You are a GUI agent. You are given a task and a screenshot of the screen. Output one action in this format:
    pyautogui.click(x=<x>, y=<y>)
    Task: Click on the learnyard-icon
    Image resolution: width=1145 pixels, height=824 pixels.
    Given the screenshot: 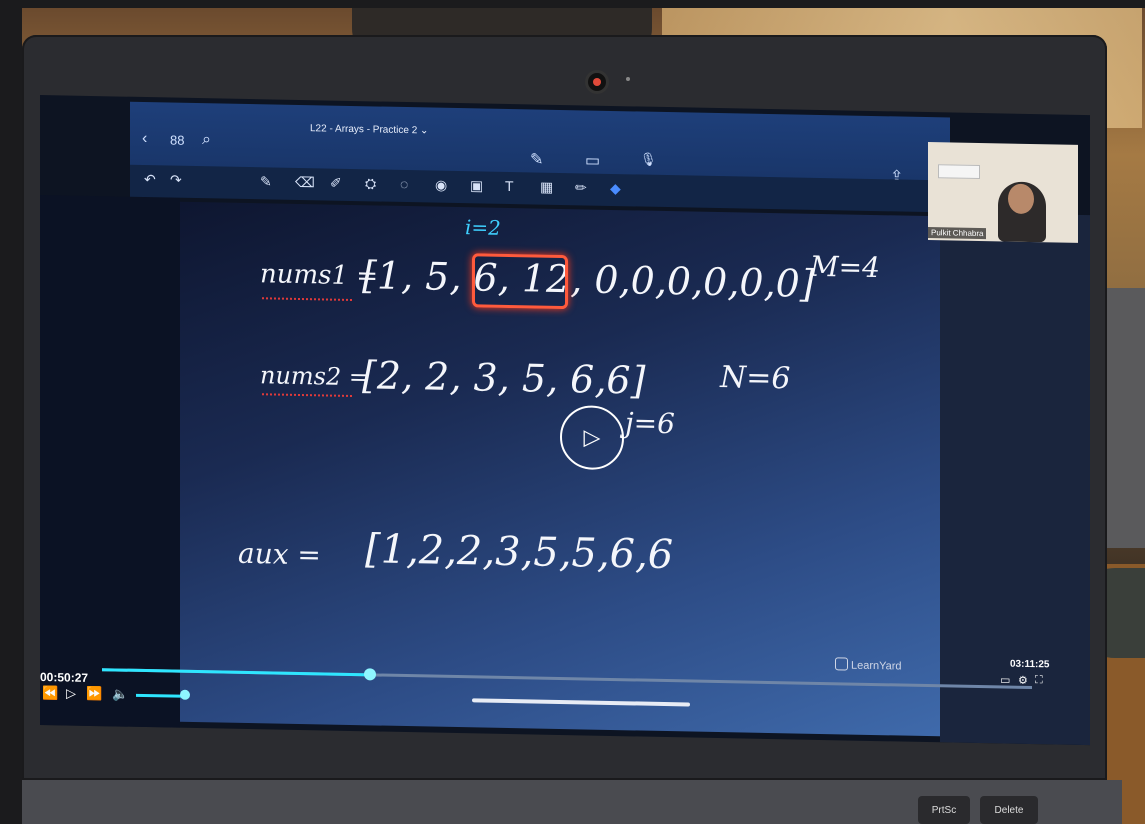 What is the action you would take?
    pyautogui.click(x=841, y=664)
    